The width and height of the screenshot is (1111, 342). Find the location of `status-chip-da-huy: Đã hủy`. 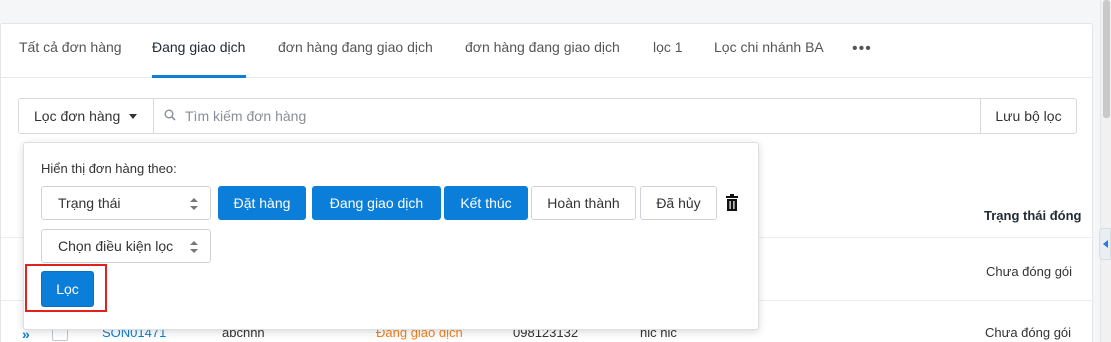

status-chip-da-huy: Đã hủy is located at coordinates (678, 203).